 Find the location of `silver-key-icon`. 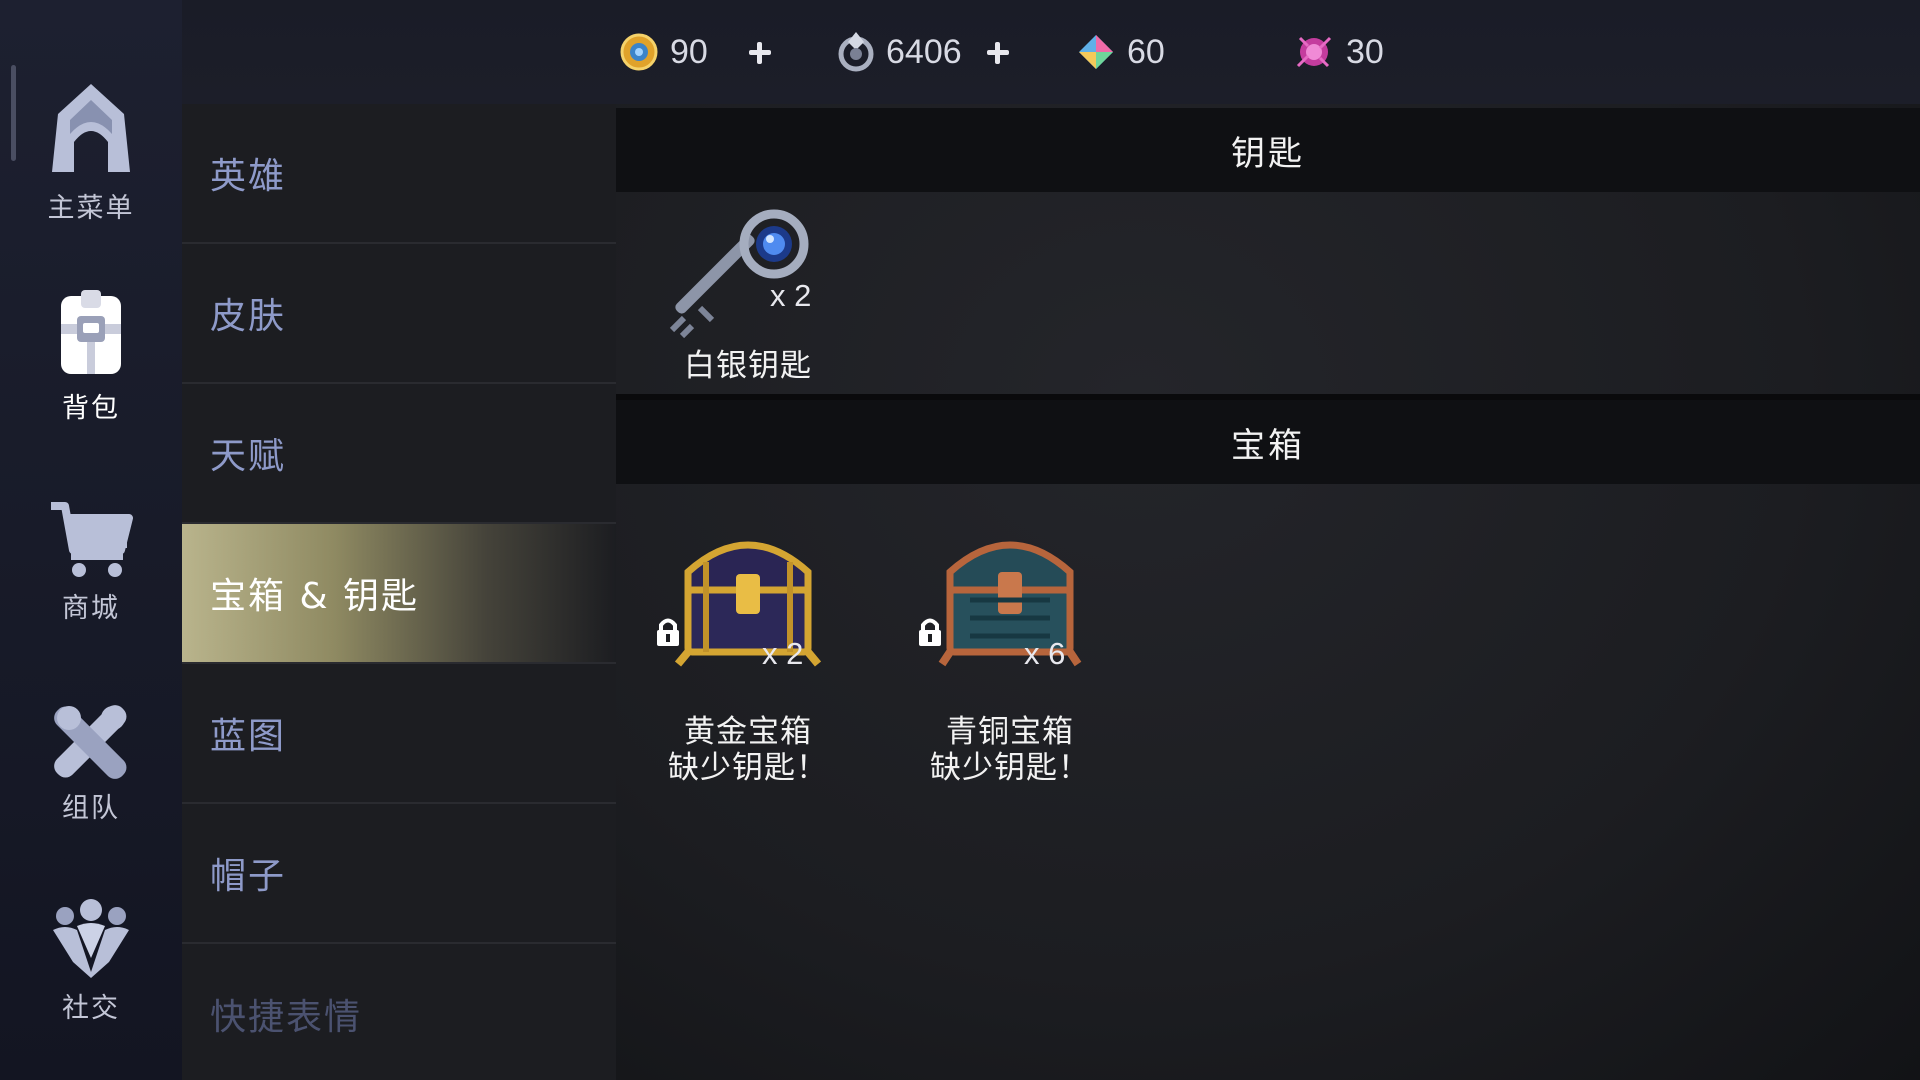

silver-key-icon is located at coordinates (739, 273).